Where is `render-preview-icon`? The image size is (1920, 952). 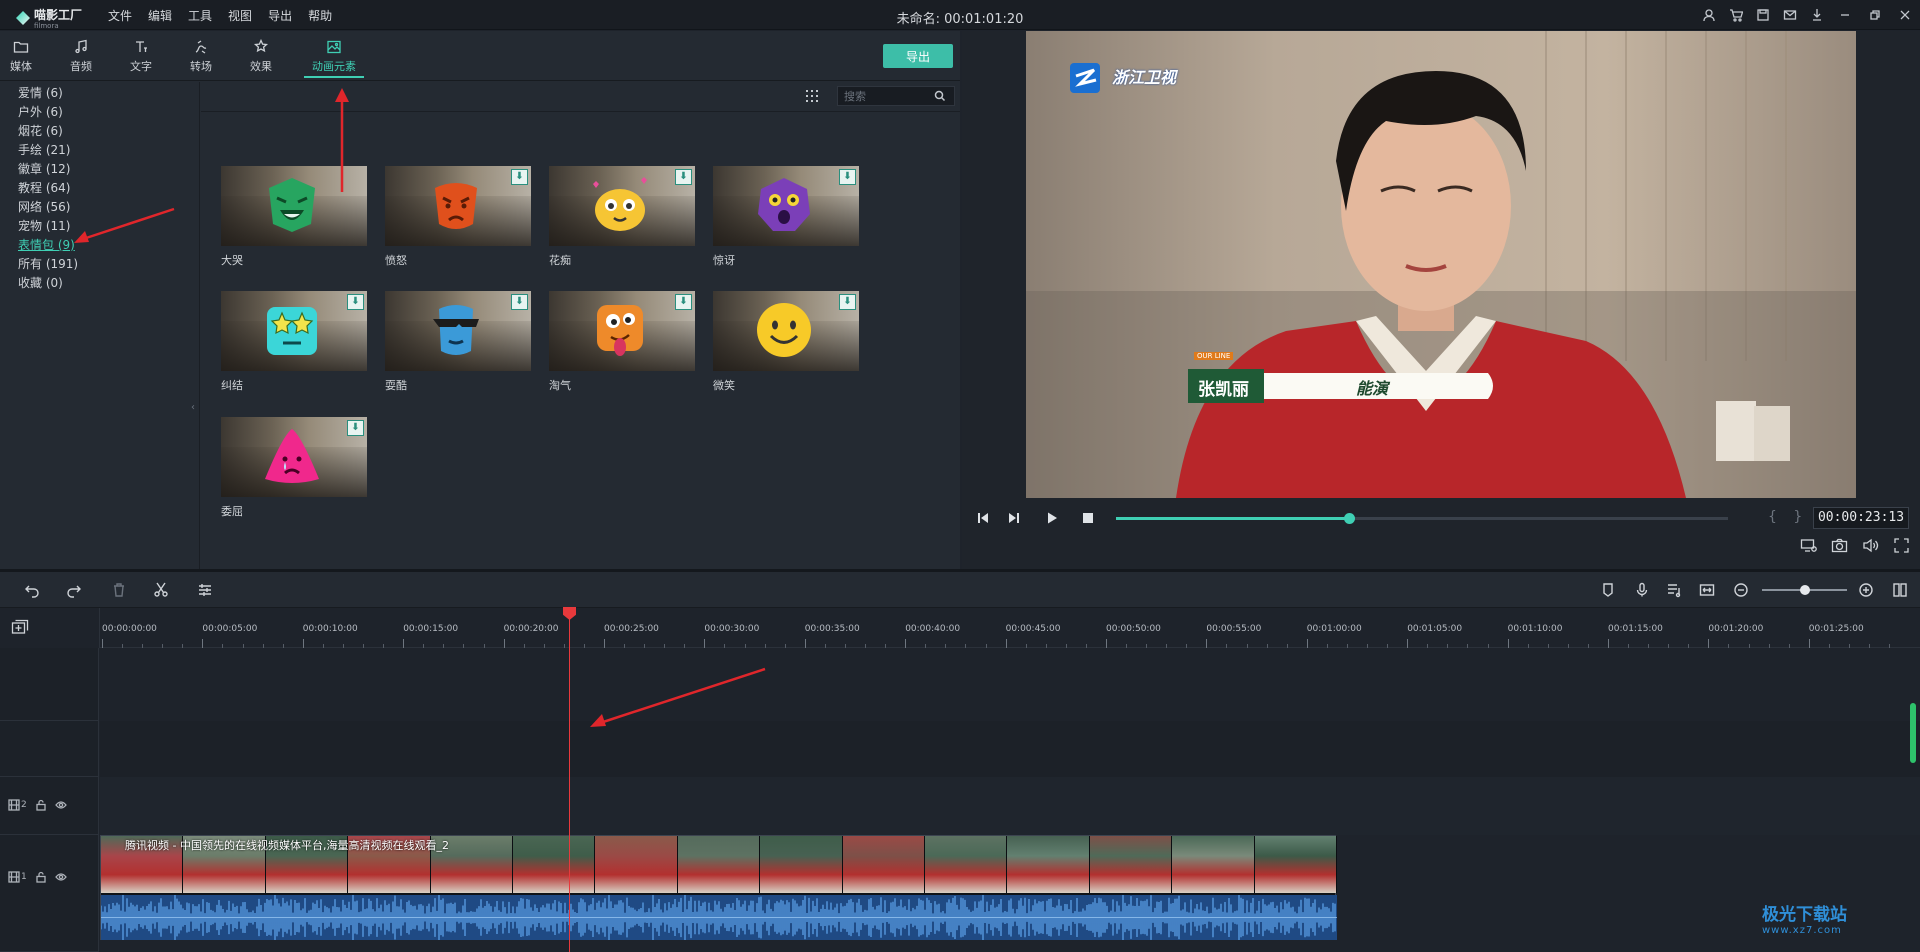
render-preview-icon is located at coordinates (1808, 545).